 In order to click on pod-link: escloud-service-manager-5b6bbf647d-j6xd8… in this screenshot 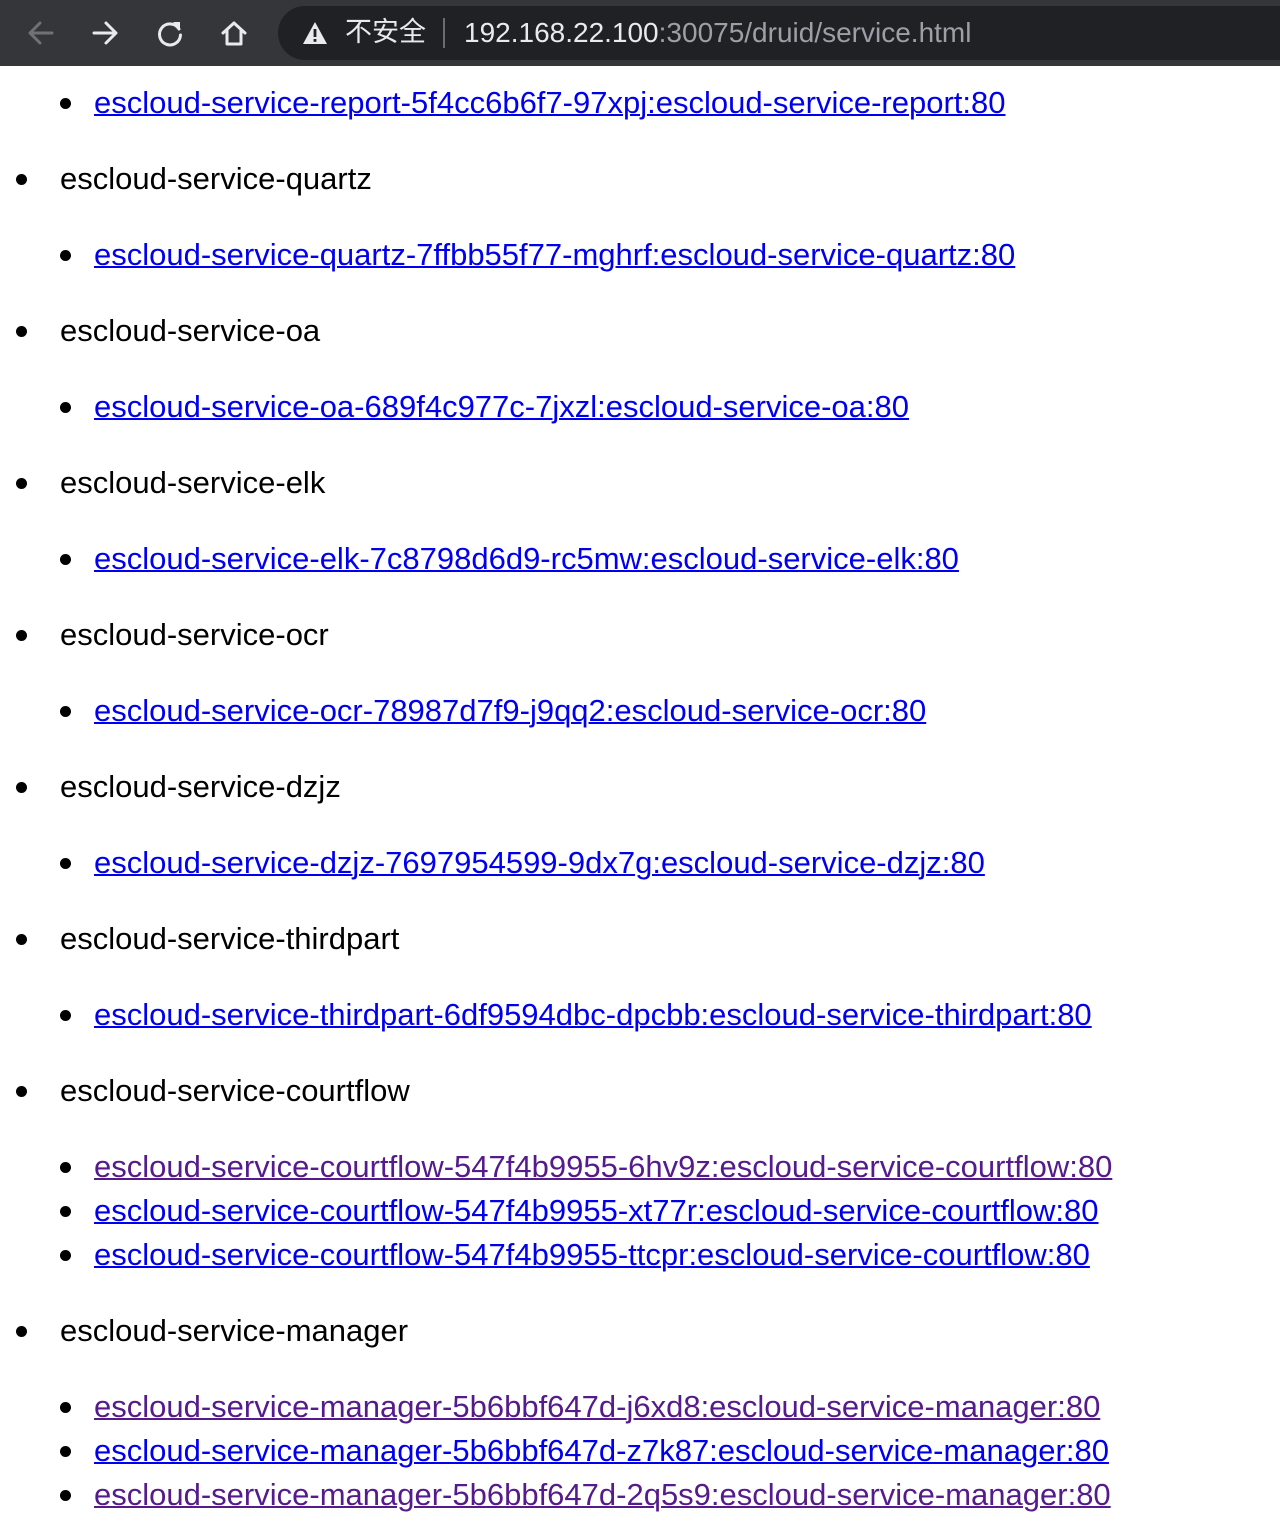, I will do `click(597, 1407)`.